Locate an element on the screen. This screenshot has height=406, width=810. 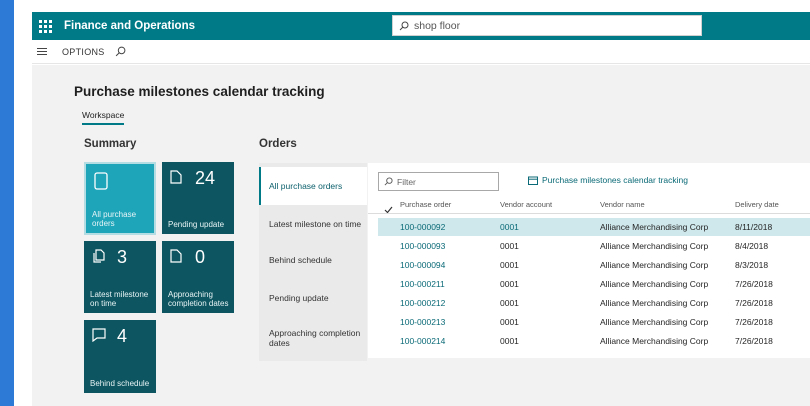
select-all-check-icon is located at coordinates (388, 210).